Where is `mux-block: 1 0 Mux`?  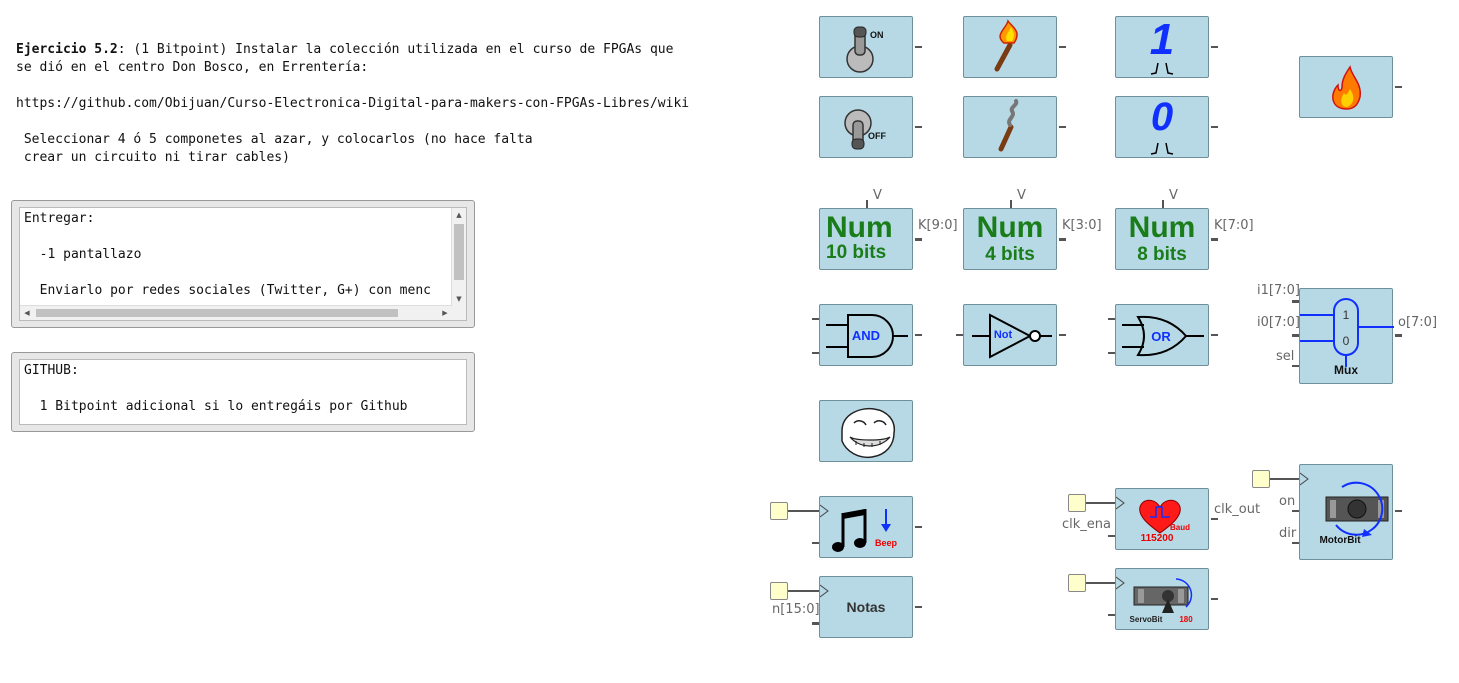
mux-block: 1 0 Mux is located at coordinates (1346, 336).